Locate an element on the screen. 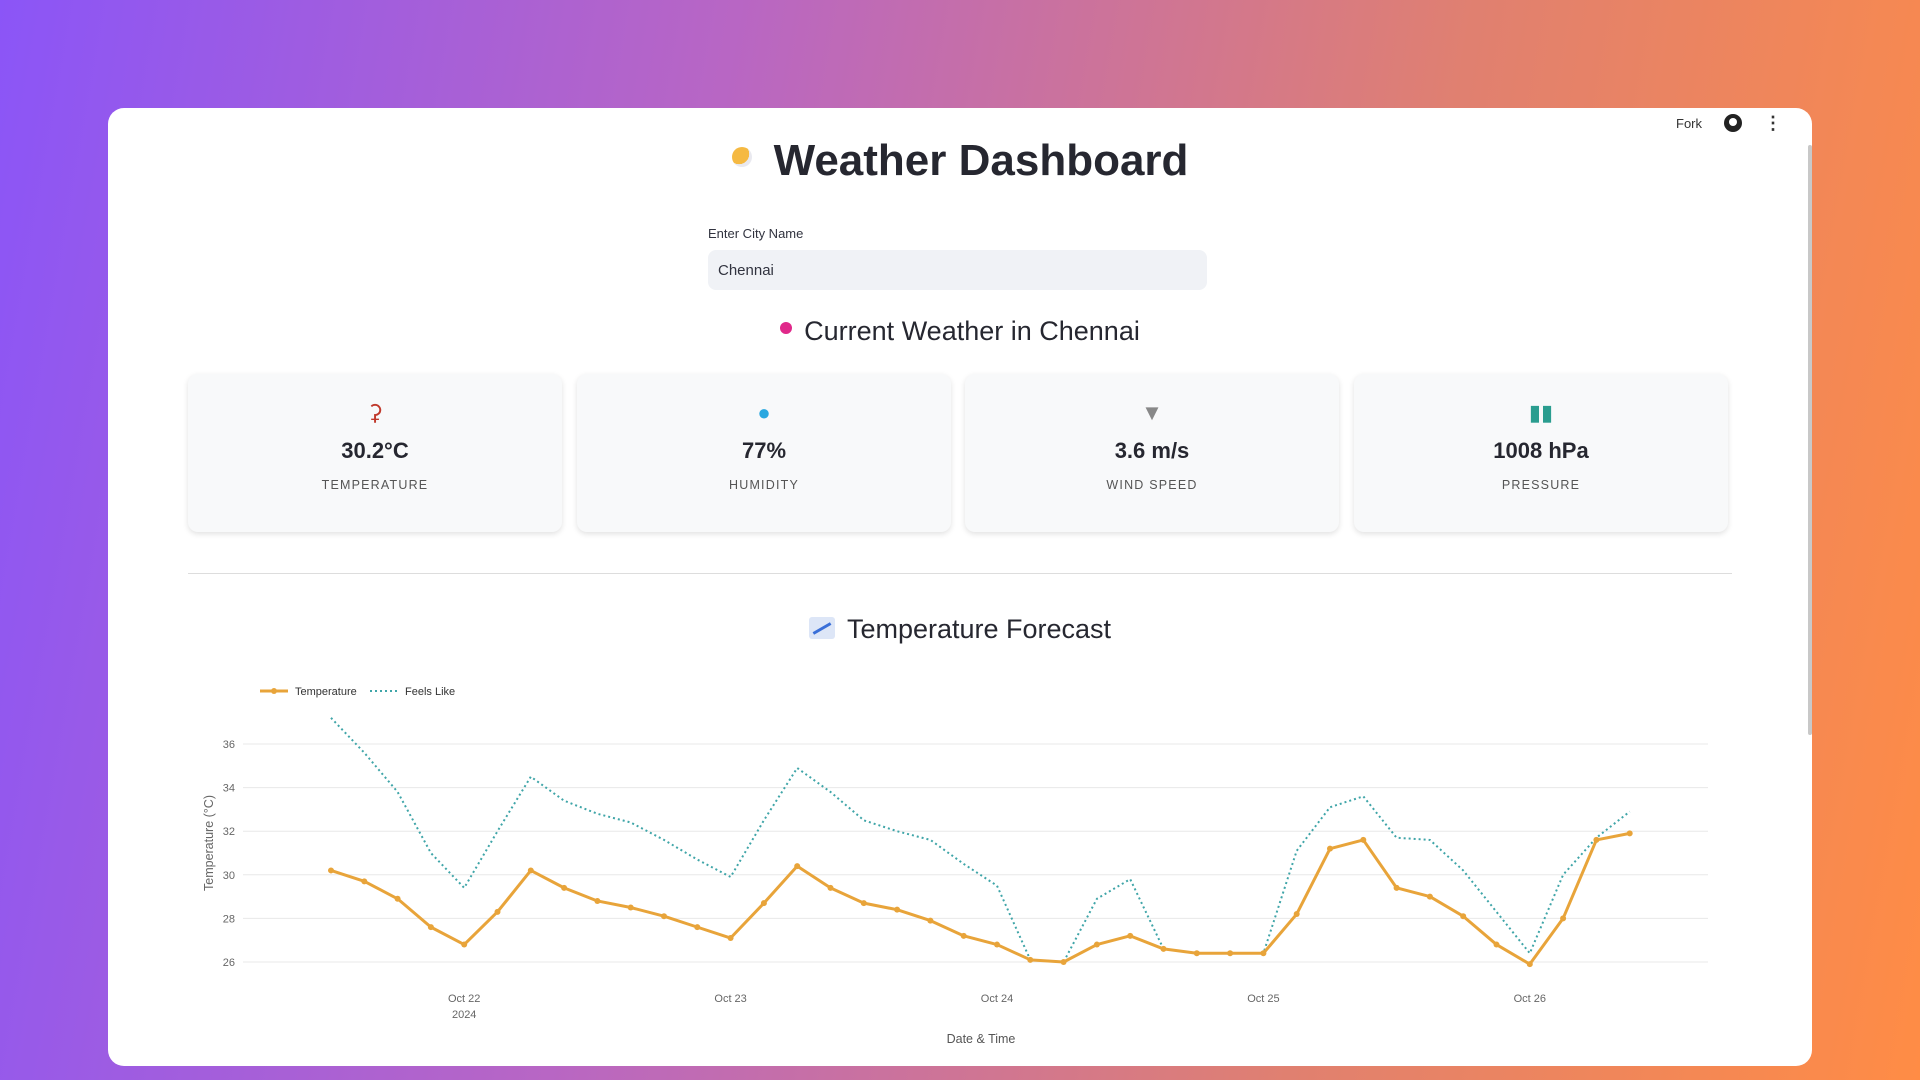 This screenshot has width=1920, height=1080. x-tick-label: Oct 25 is located at coordinates (1263, 999).